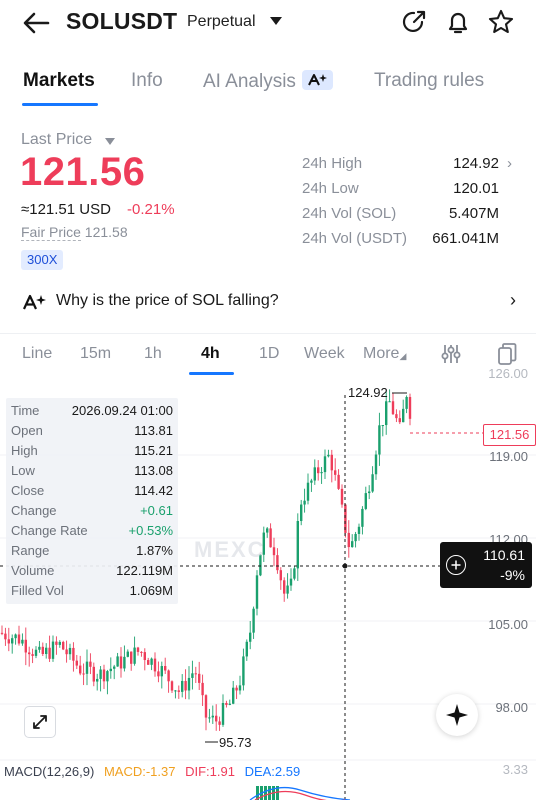 The image size is (536, 800). Describe the element at coordinates (269, 354) in the screenshot. I see `interval-1d: 1D` at that location.